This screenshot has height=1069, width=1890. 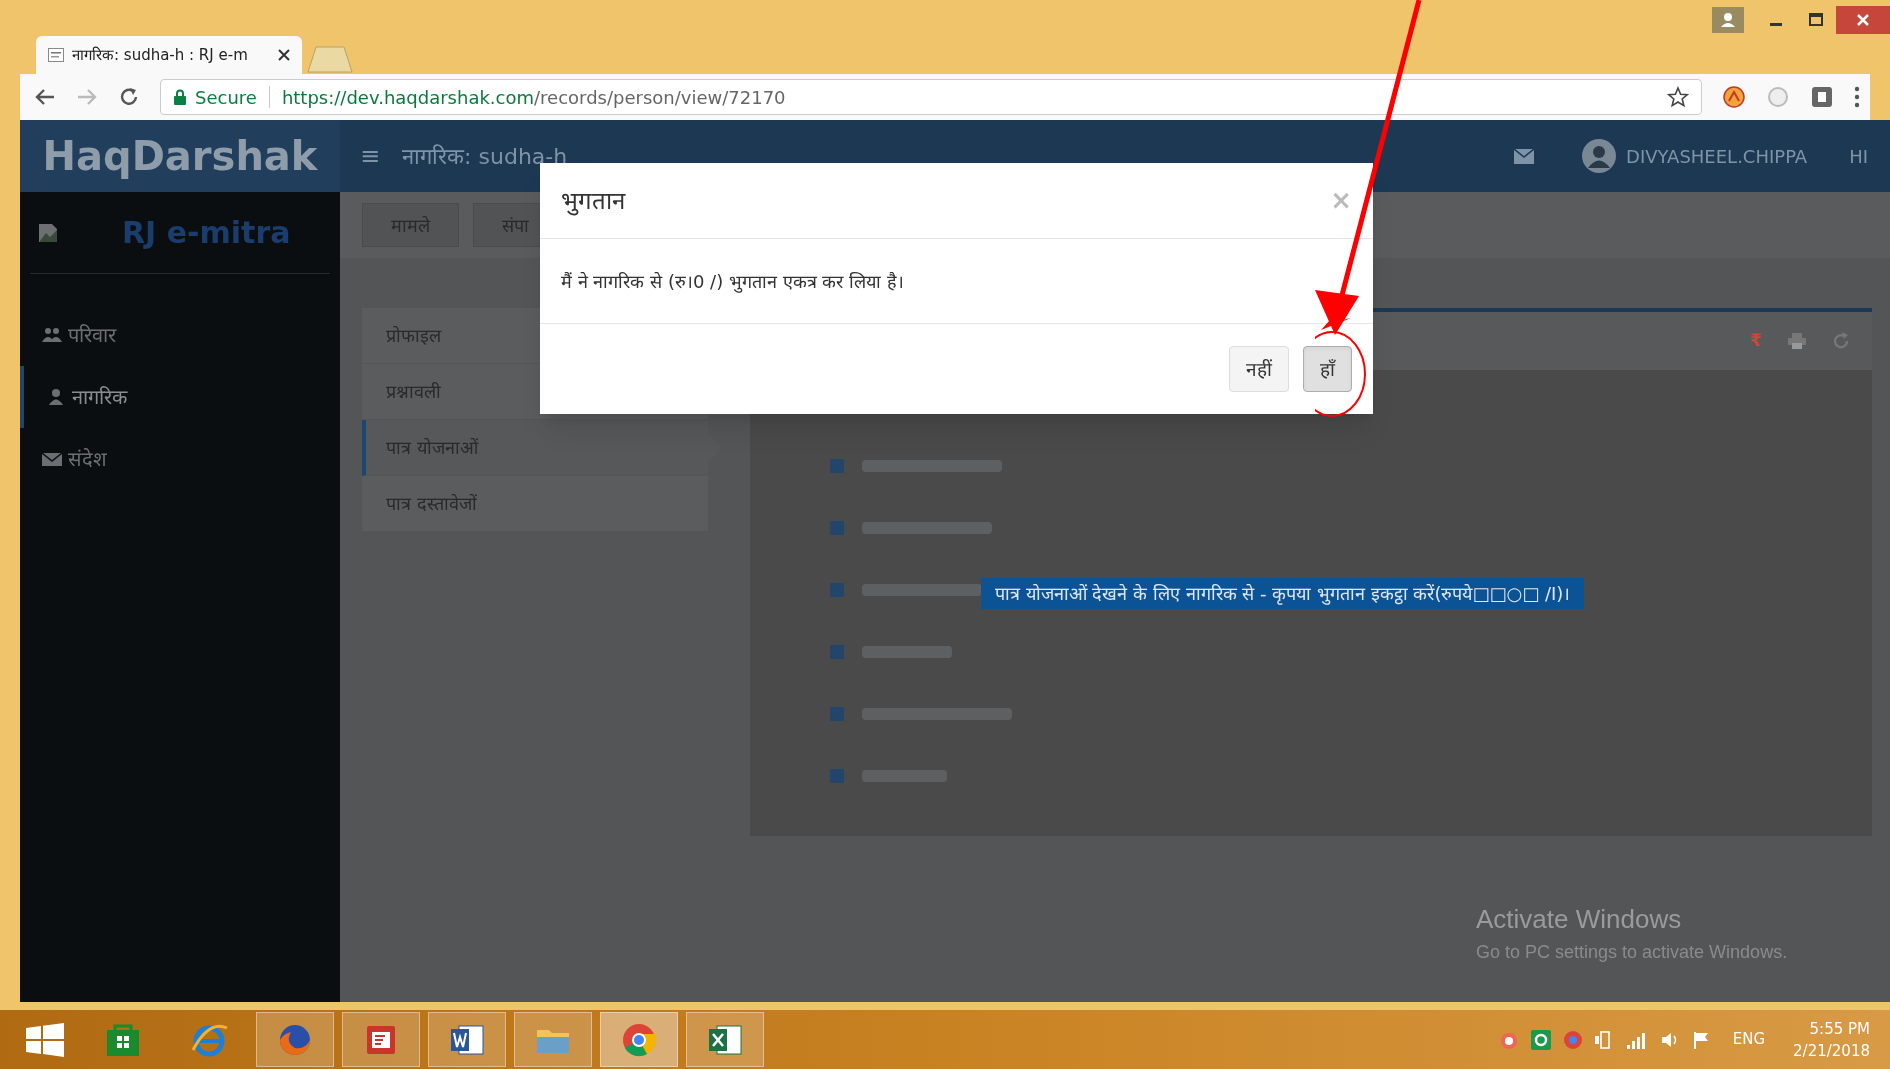 What do you see at coordinates (129, 97) in the screenshot?
I see `reload-icon` at bounding box center [129, 97].